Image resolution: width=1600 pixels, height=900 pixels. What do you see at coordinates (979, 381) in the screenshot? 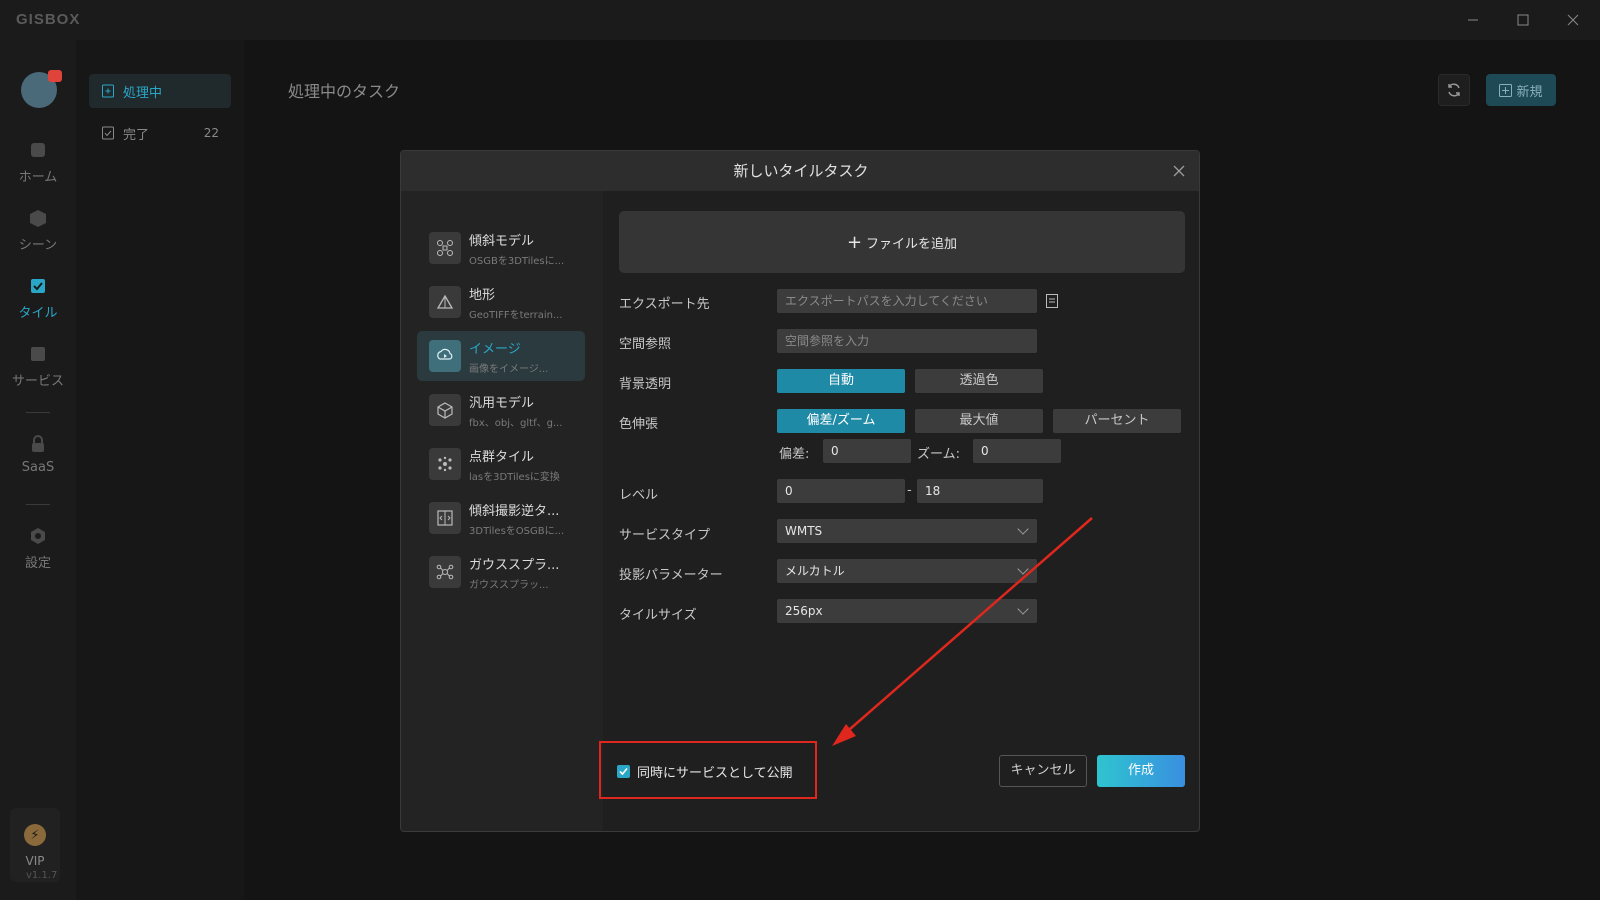
I see `bg-transparent-color-option: 透過色` at bounding box center [979, 381].